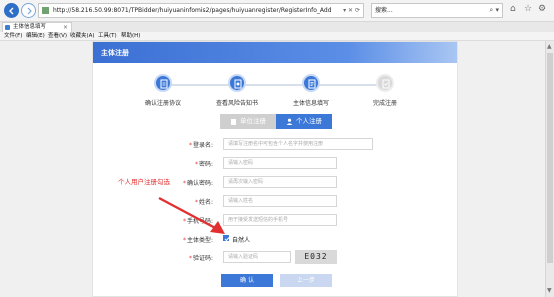 The image size is (554, 297). What do you see at coordinates (513, 9) in the screenshot?
I see `home-icon: ⌂` at bounding box center [513, 9].